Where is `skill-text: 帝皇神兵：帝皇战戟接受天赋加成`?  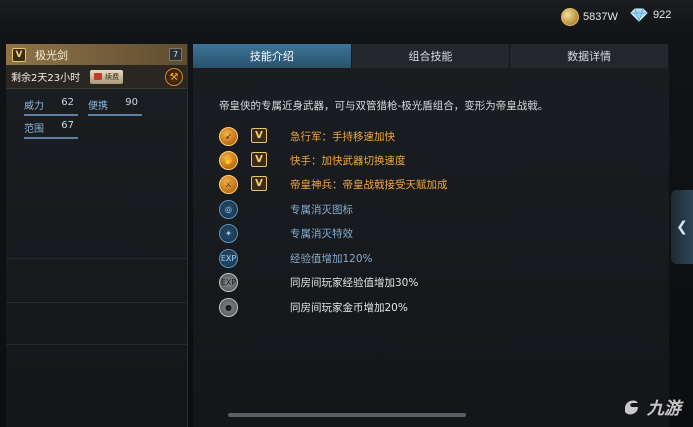 skill-text: 帝皇神兵：帝皇战戟接受天赋加成 is located at coordinates (369, 185).